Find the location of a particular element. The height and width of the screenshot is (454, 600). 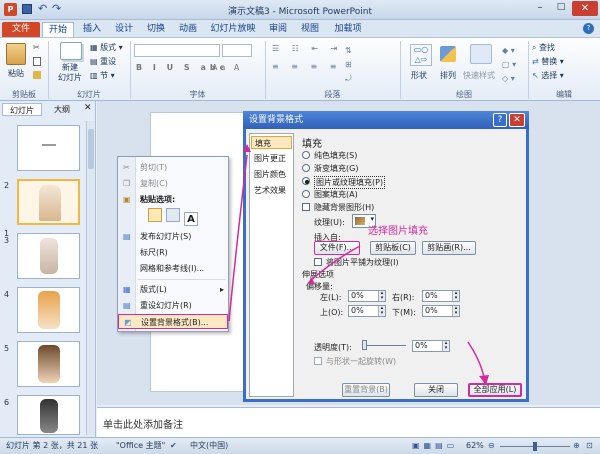

tab-home: 开始 is located at coordinates (58, 29).